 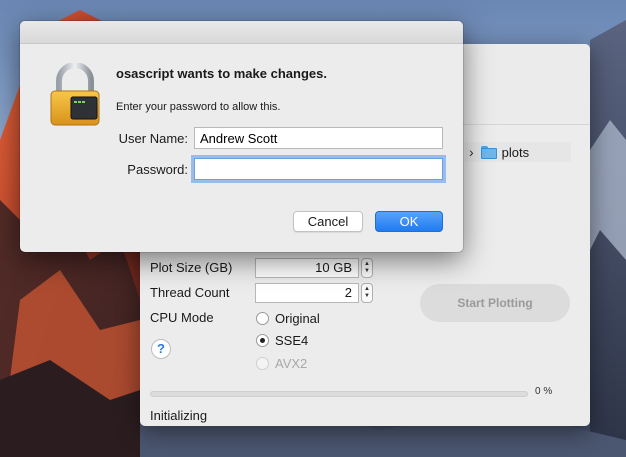 I want to click on progress-bar, so click(x=339, y=394).